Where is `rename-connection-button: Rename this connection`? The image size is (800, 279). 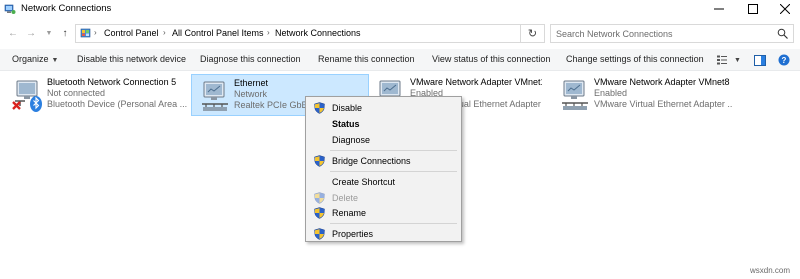 rename-connection-button: Rename this connection is located at coordinates (366, 59).